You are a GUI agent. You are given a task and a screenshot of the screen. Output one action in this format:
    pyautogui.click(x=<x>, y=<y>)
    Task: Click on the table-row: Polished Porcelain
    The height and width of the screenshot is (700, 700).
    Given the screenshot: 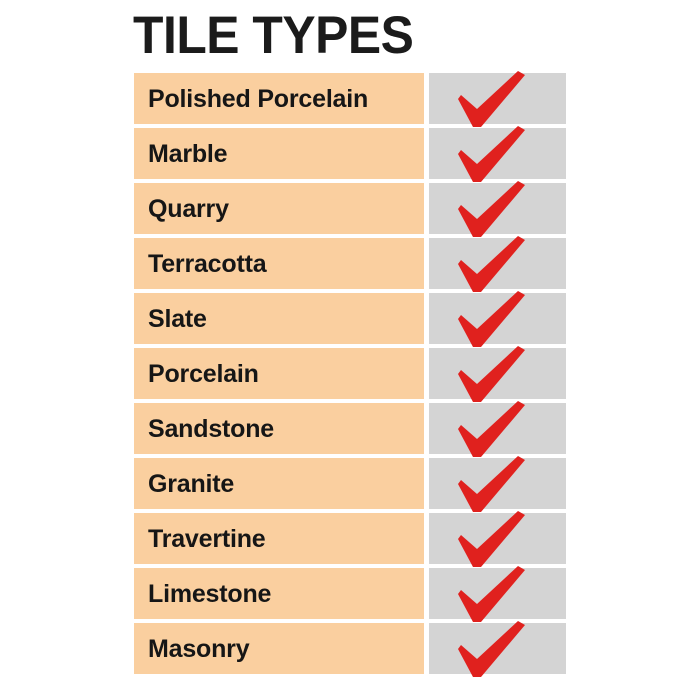 What is the action you would take?
    pyautogui.click(x=350, y=99)
    